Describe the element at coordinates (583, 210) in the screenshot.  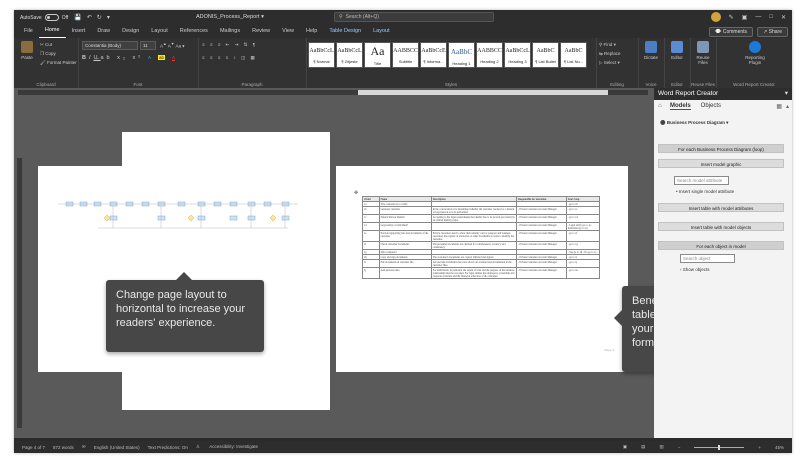
I see `table-cell: - go to 1c` at that location.